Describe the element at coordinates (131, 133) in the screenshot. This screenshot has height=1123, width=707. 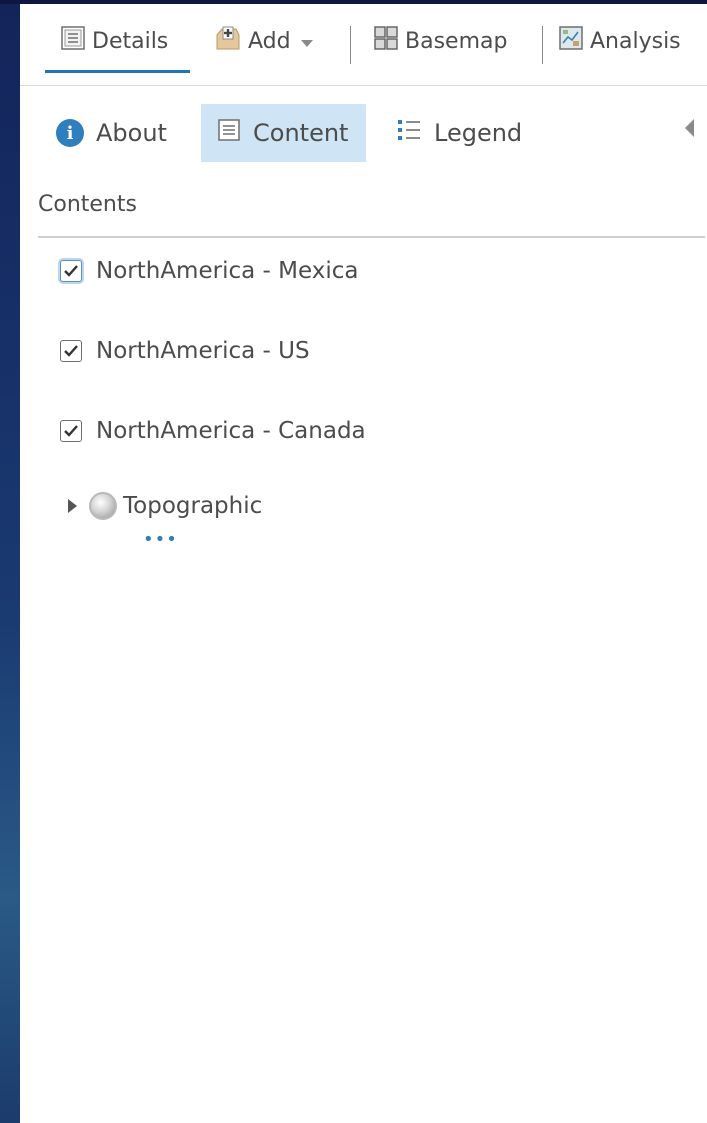
I see `tab-about-label: About` at that location.